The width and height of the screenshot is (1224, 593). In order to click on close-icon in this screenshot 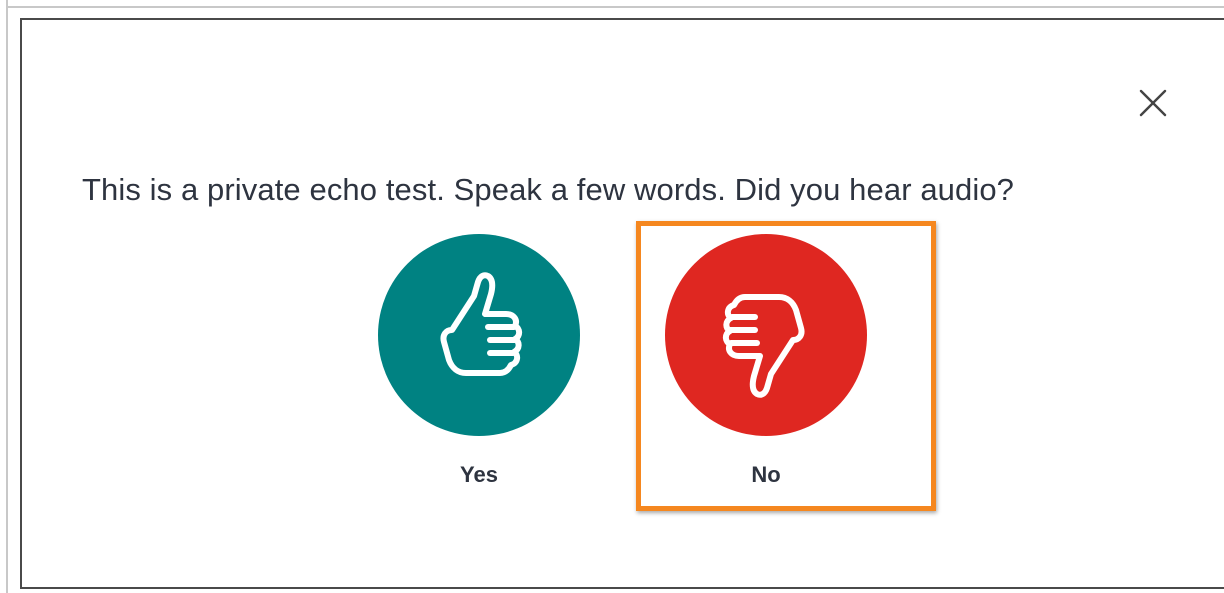, I will do `click(1153, 103)`.